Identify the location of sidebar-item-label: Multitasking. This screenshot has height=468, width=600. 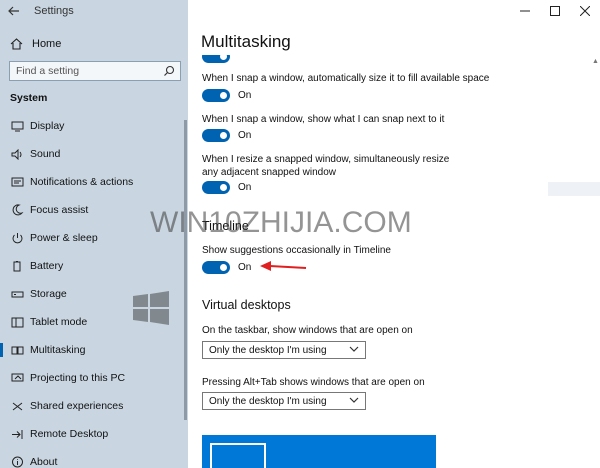
(58, 350).